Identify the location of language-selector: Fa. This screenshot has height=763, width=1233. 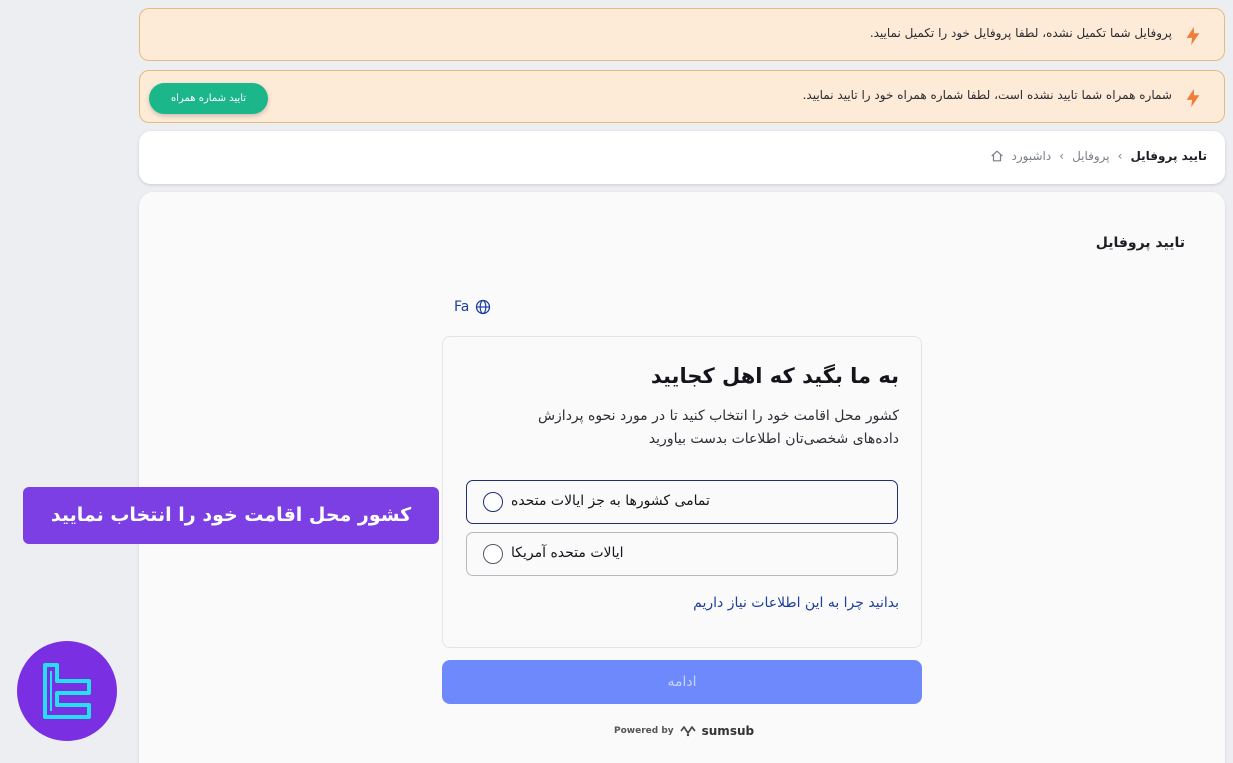
(472, 307).